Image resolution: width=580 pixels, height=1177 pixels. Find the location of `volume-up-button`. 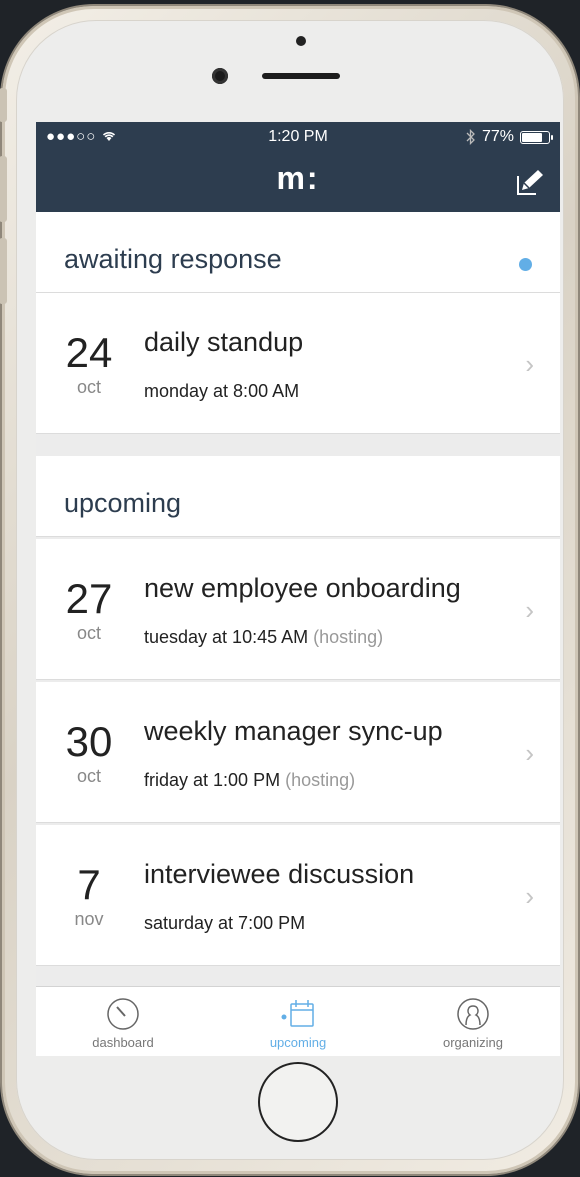

volume-up-button is located at coordinates (3, 189).